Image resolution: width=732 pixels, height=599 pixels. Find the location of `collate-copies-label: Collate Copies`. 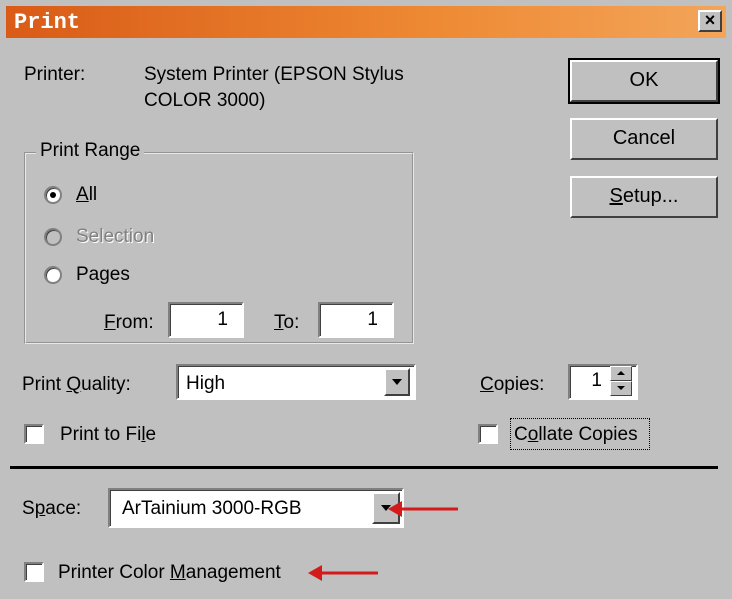

collate-copies-label: Collate Copies is located at coordinates (576, 435).